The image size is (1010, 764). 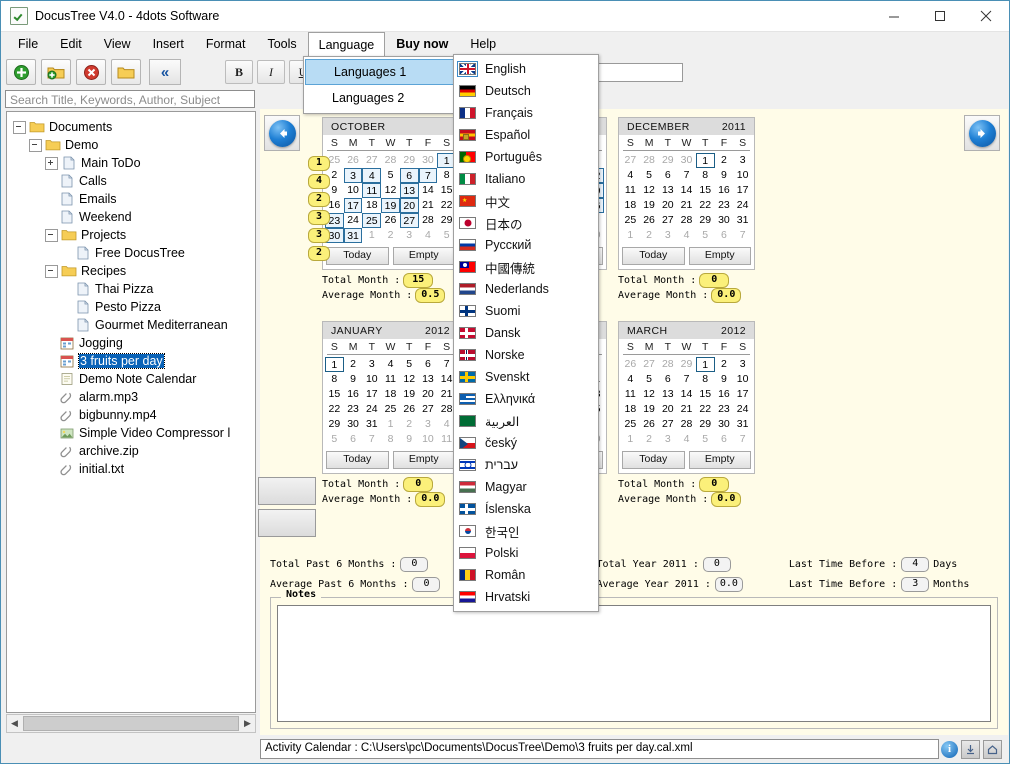 I want to click on language-item-hrvatski: Hrvatski, so click(x=526, y=597).